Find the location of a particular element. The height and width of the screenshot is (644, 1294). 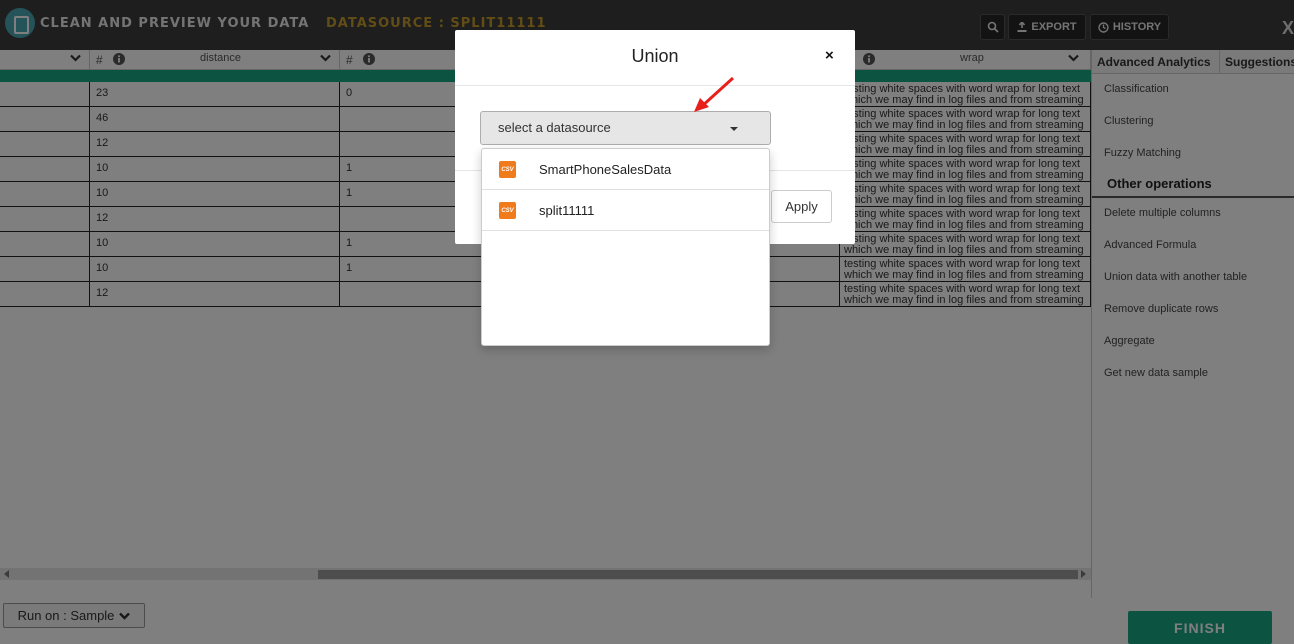

option-label: SmartPhoneSalesData is located at coordinates (605, 169).